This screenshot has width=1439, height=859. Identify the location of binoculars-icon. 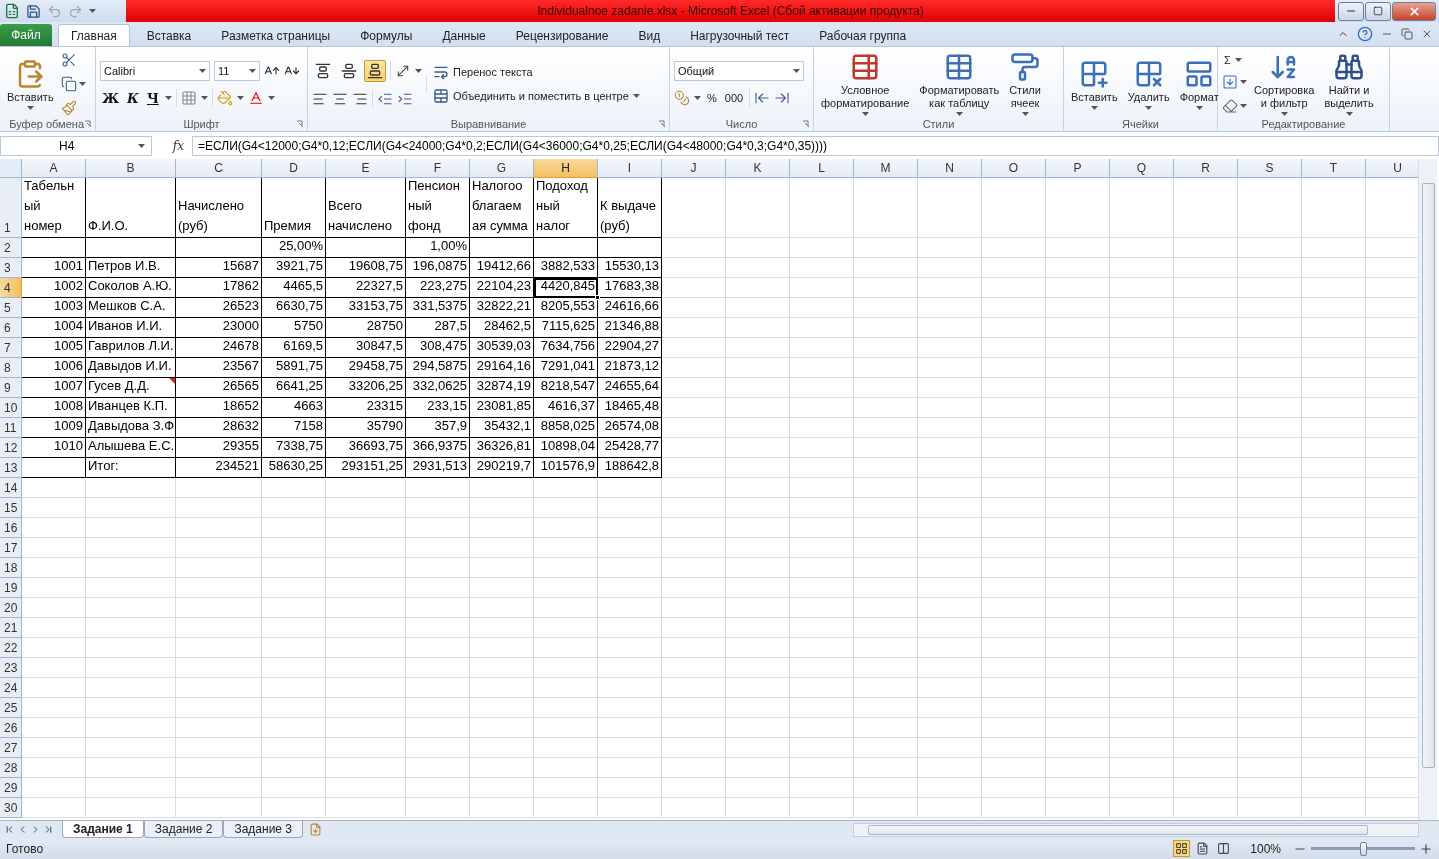
(1349, 67).